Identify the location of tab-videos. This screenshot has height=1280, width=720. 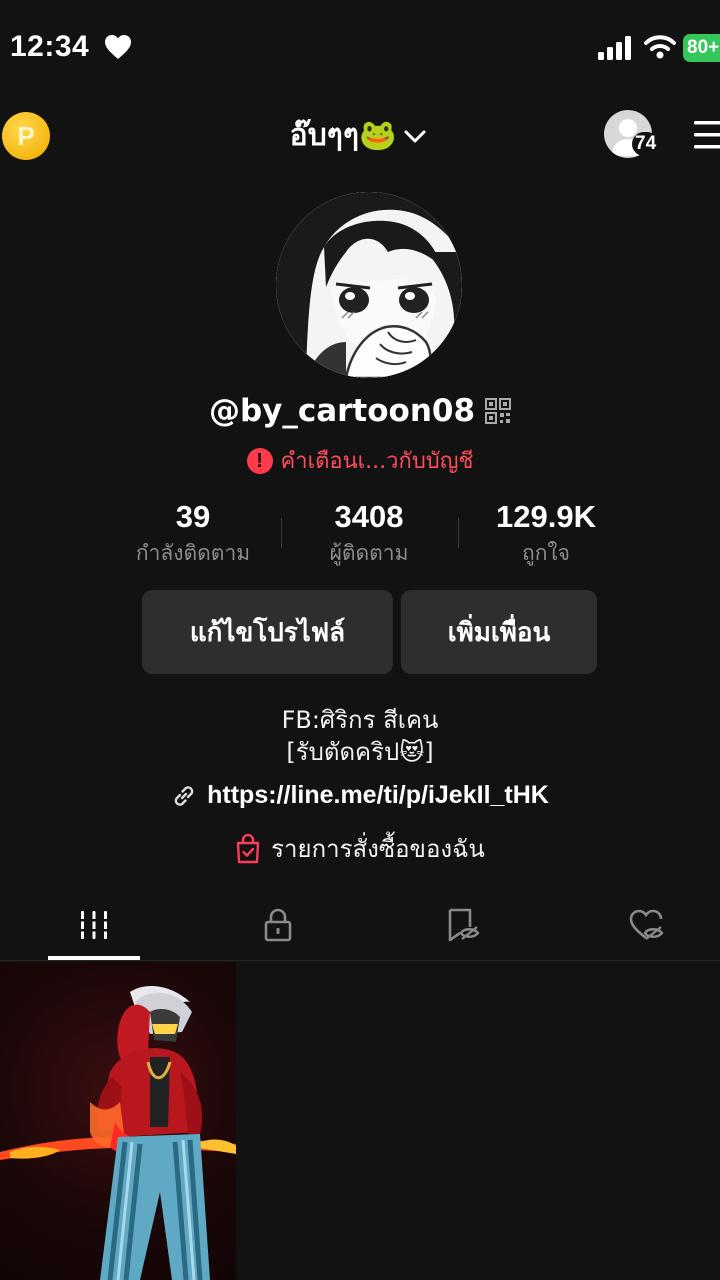
(94, 925).